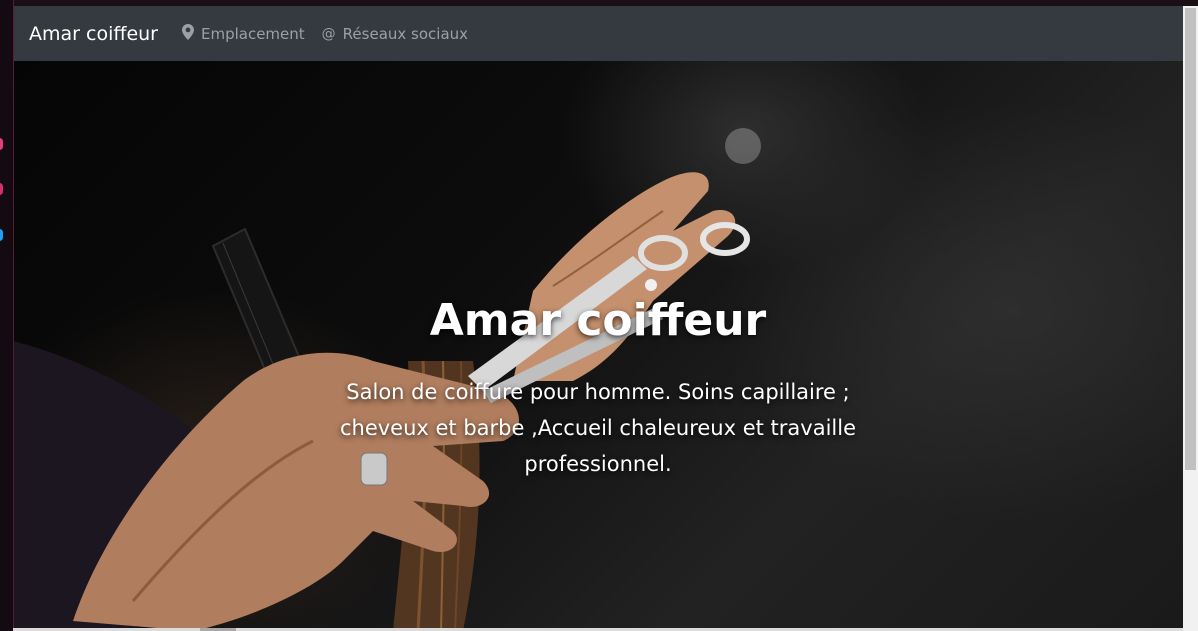 This screenshot has height=631, width=1198. I want to click on nav-link-emplacement: Emplacement, so click(243, 33).